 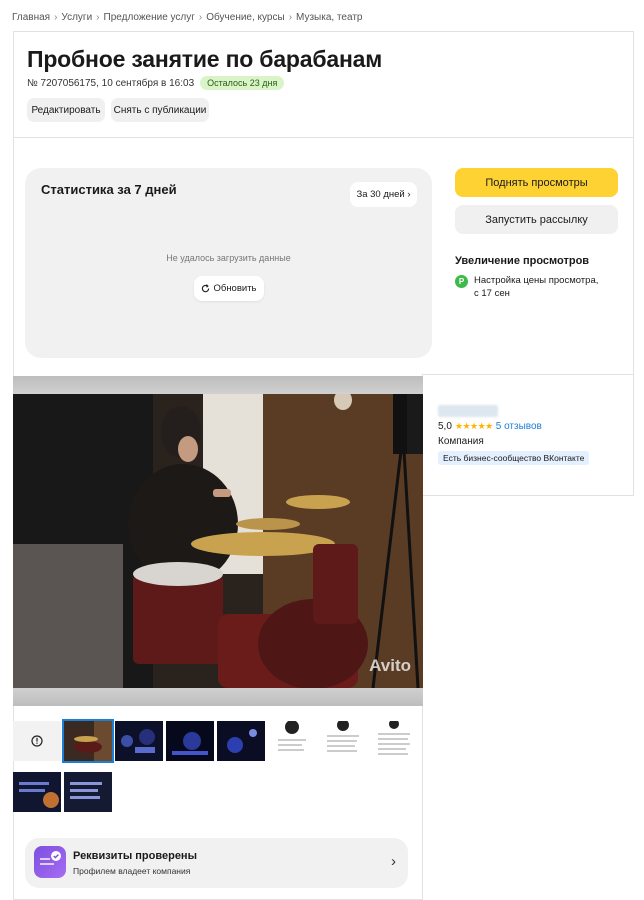 What do you see at coordinates (329, 17) in the screenshot?
I see `breadcrumb-item: Музыка, театр` at bounding box center [329, 17].